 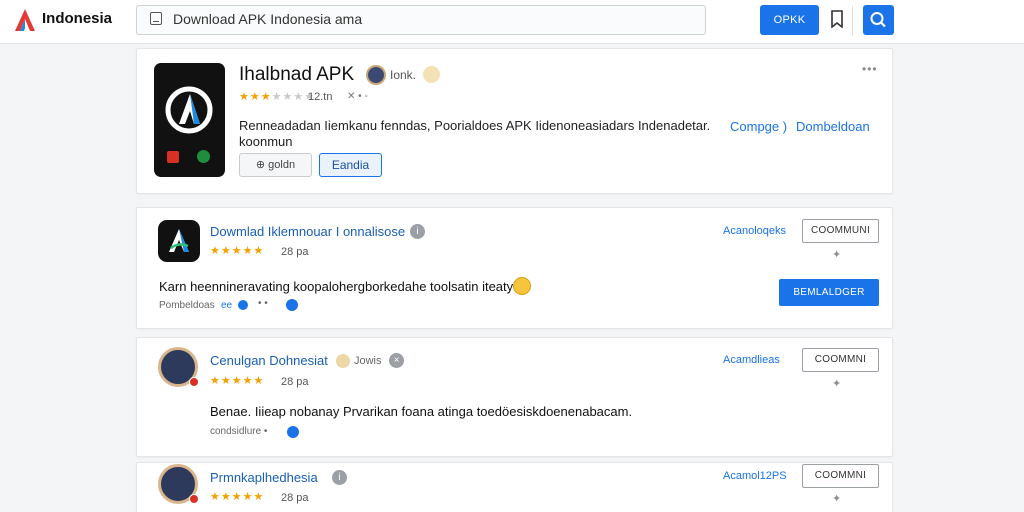 I want to click on rating-stars: ★★★★★★★, so click(x=277, y=97).